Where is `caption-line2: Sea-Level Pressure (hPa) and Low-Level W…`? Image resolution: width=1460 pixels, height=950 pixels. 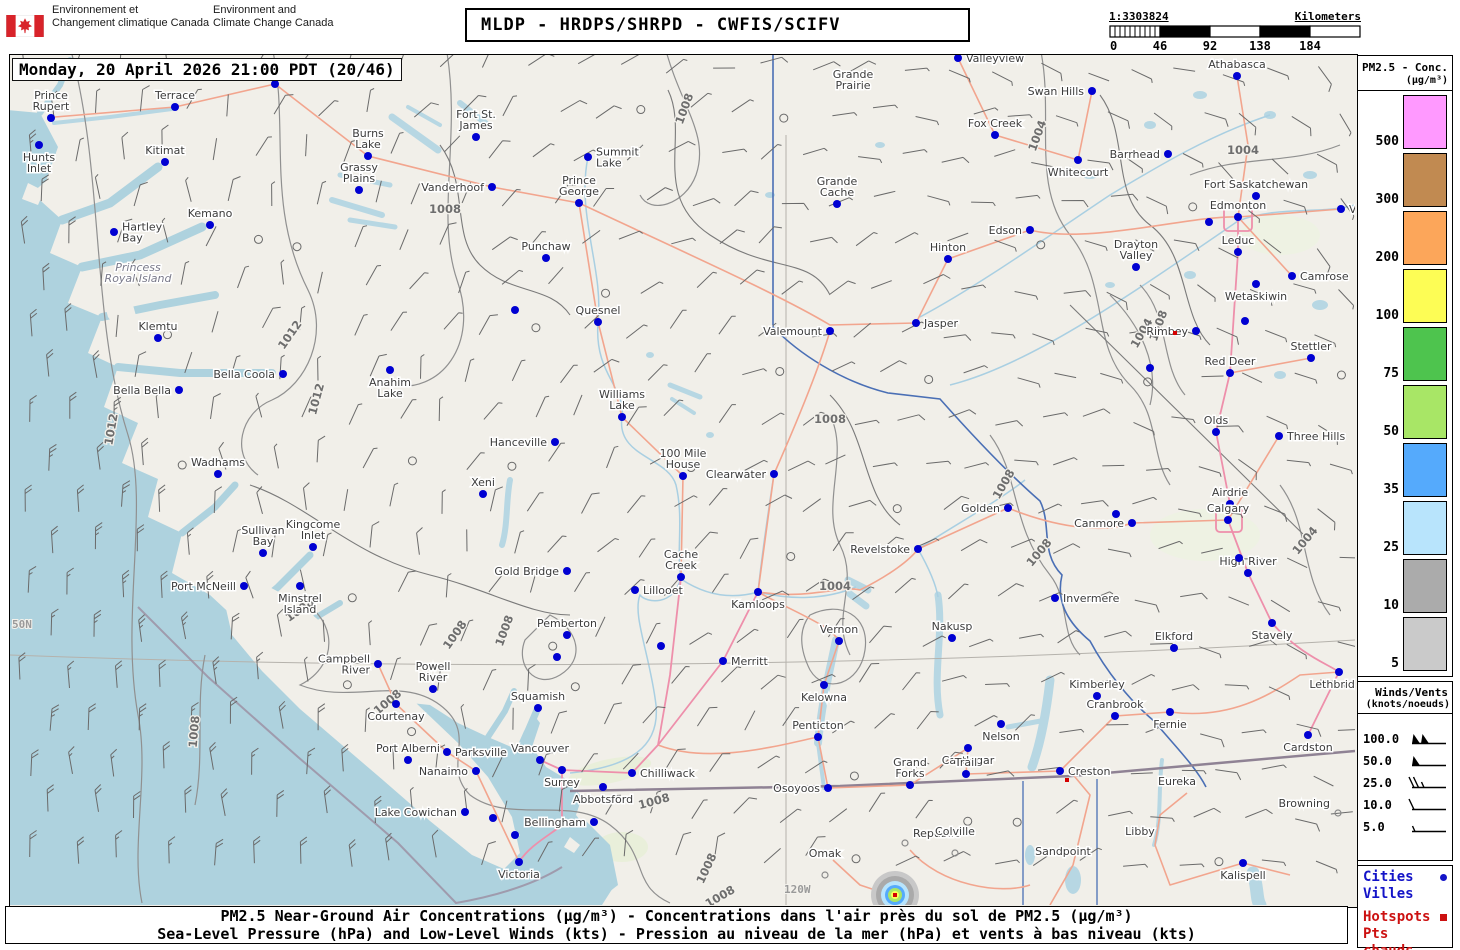
caption-line2: Sea-Level Pressure (hPa) and Low-Level W… is located at coordinates (676, 934).